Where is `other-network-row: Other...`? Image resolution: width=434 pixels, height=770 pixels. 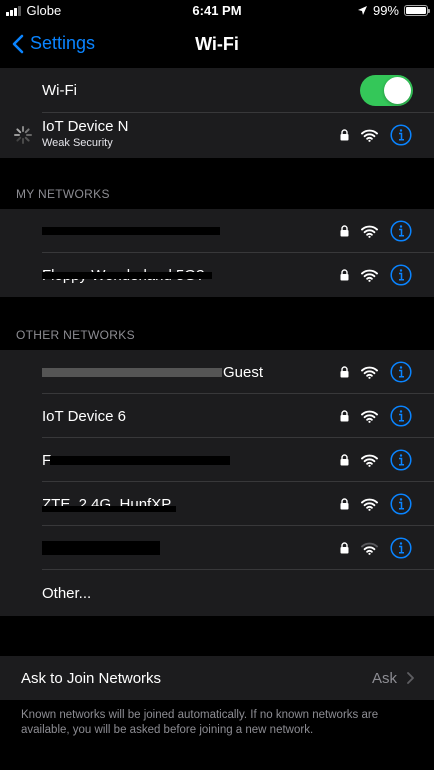
other-network-row: Other... is located at coordinates (217, 593).